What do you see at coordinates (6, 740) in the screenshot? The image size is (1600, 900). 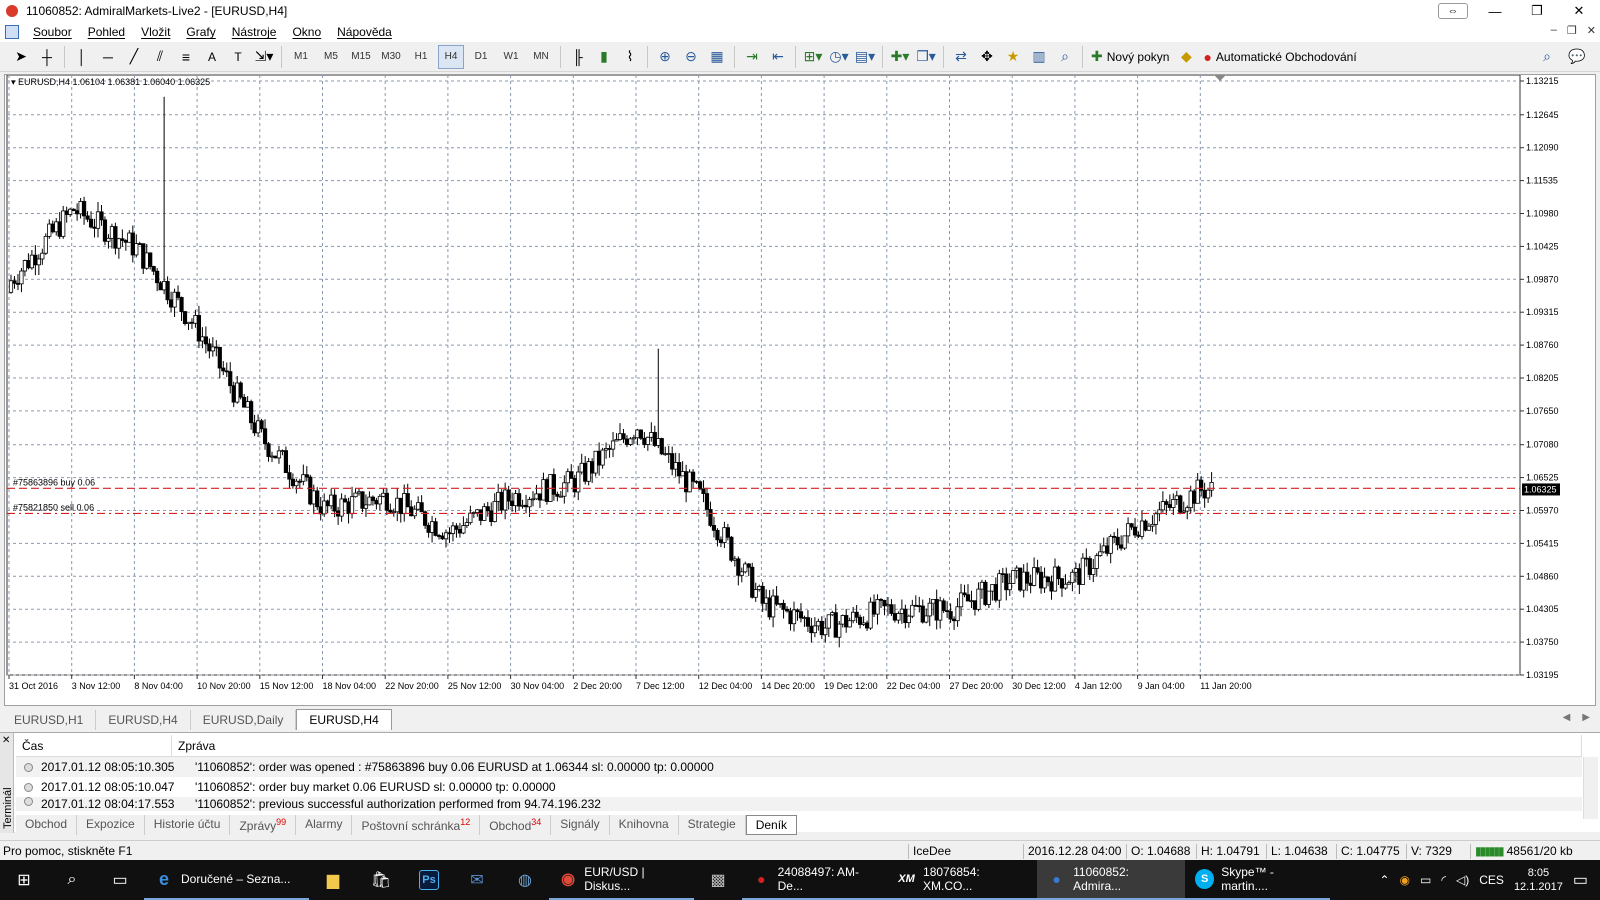 I see `close-icon: ✕` at bounding box center [6, 740].